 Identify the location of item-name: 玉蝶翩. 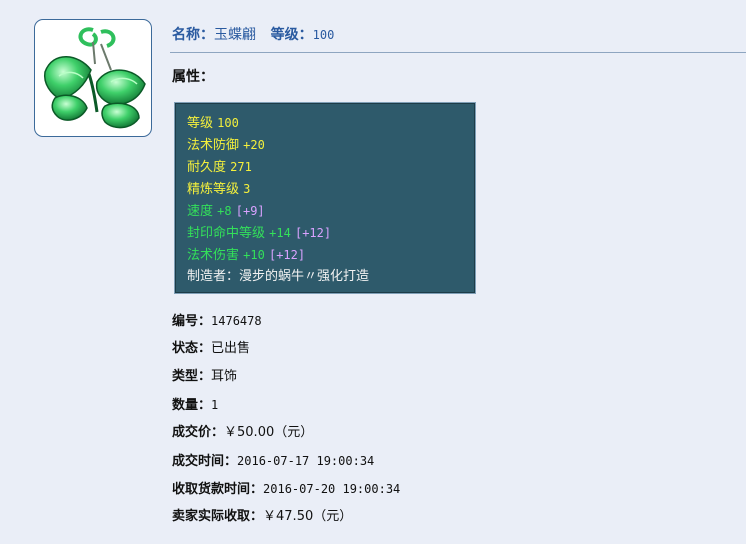
(235, 35).